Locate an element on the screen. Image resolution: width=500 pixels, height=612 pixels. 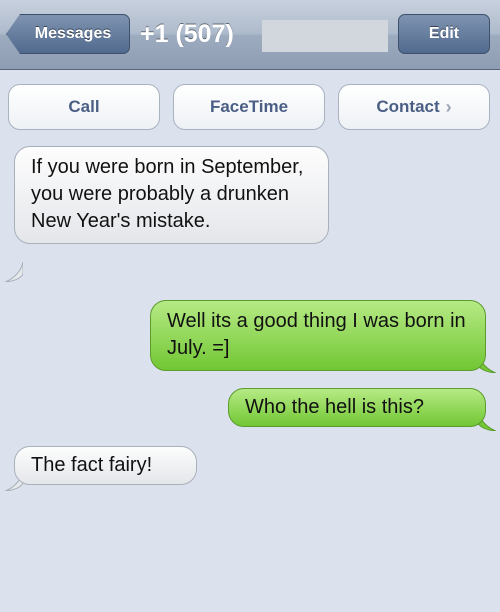
facetime-label: FaceTime is located at coordinates (249, 106).